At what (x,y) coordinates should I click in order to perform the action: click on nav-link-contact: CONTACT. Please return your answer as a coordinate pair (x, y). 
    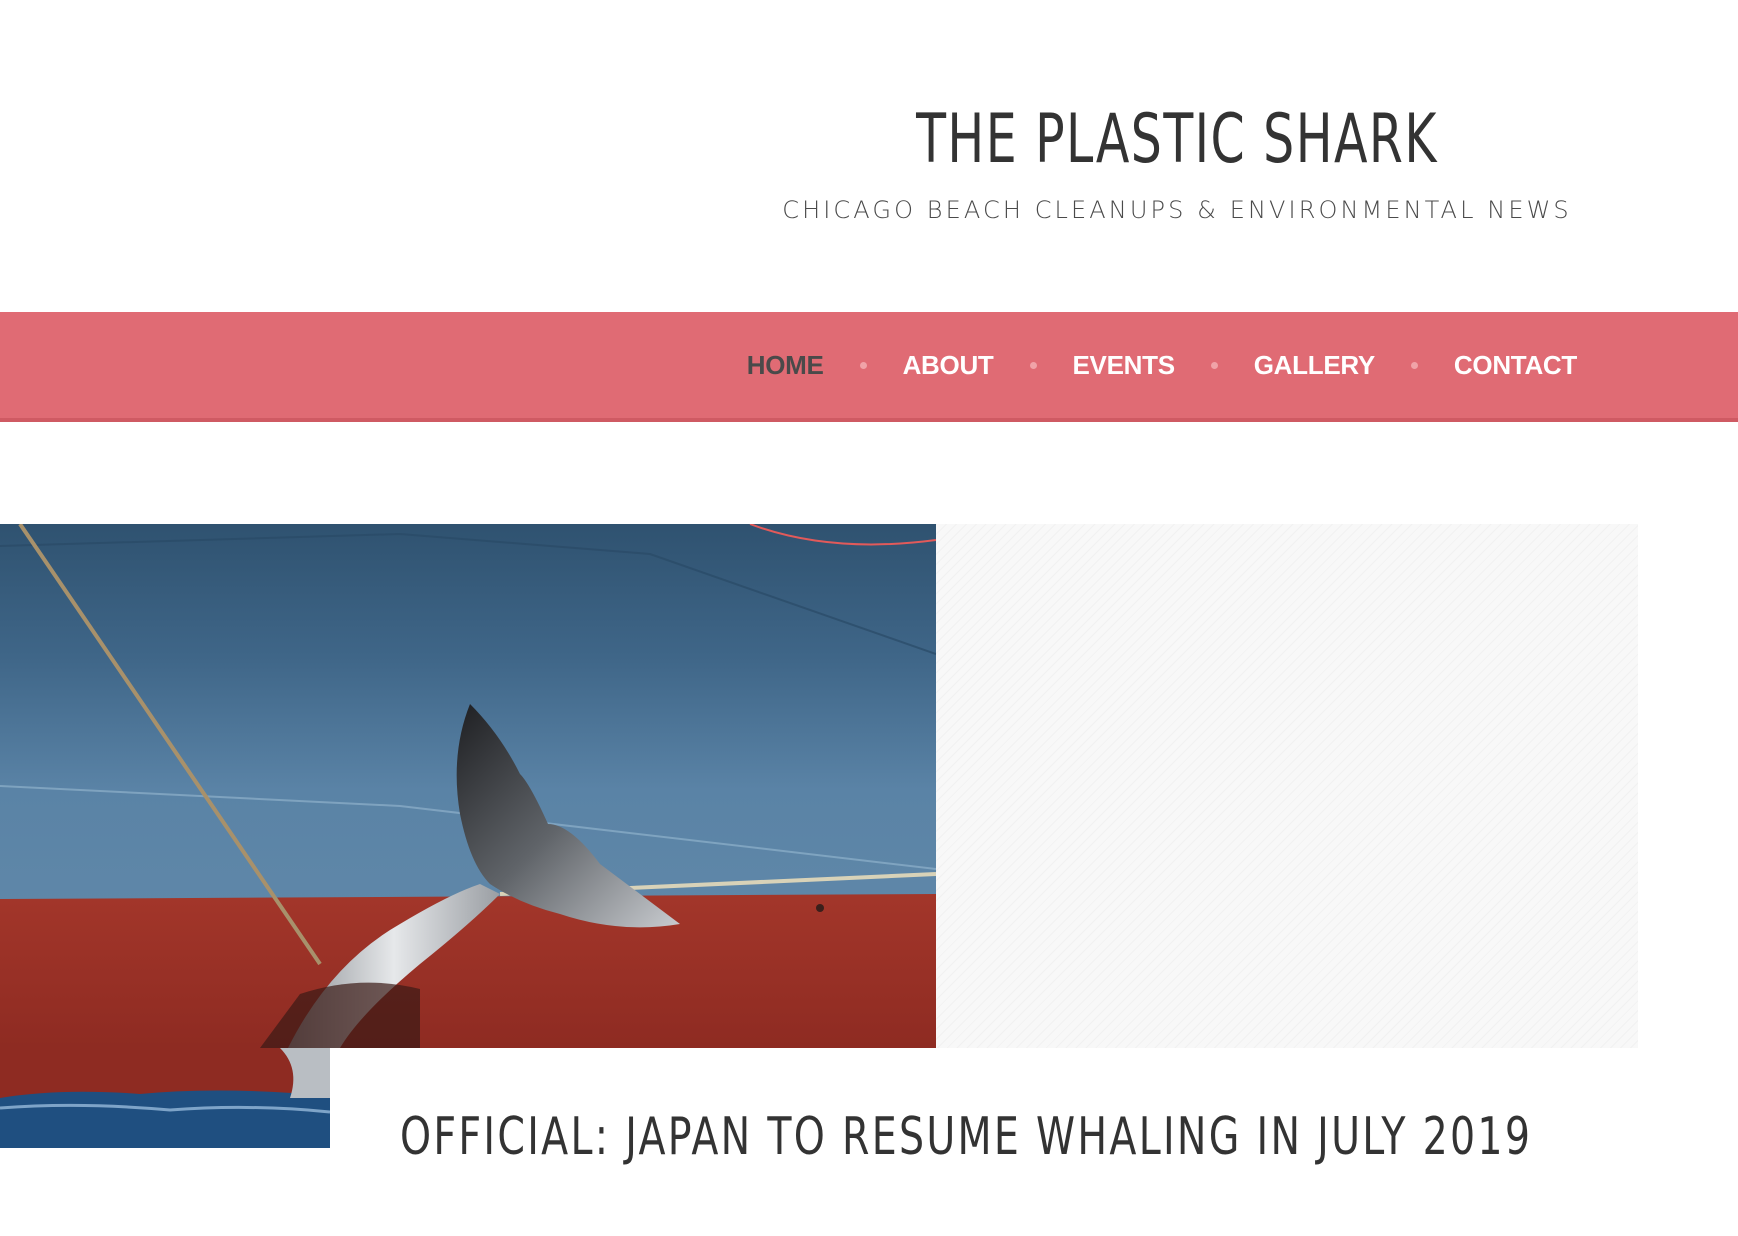
    Looking at the image, I should click on (1515, 365).